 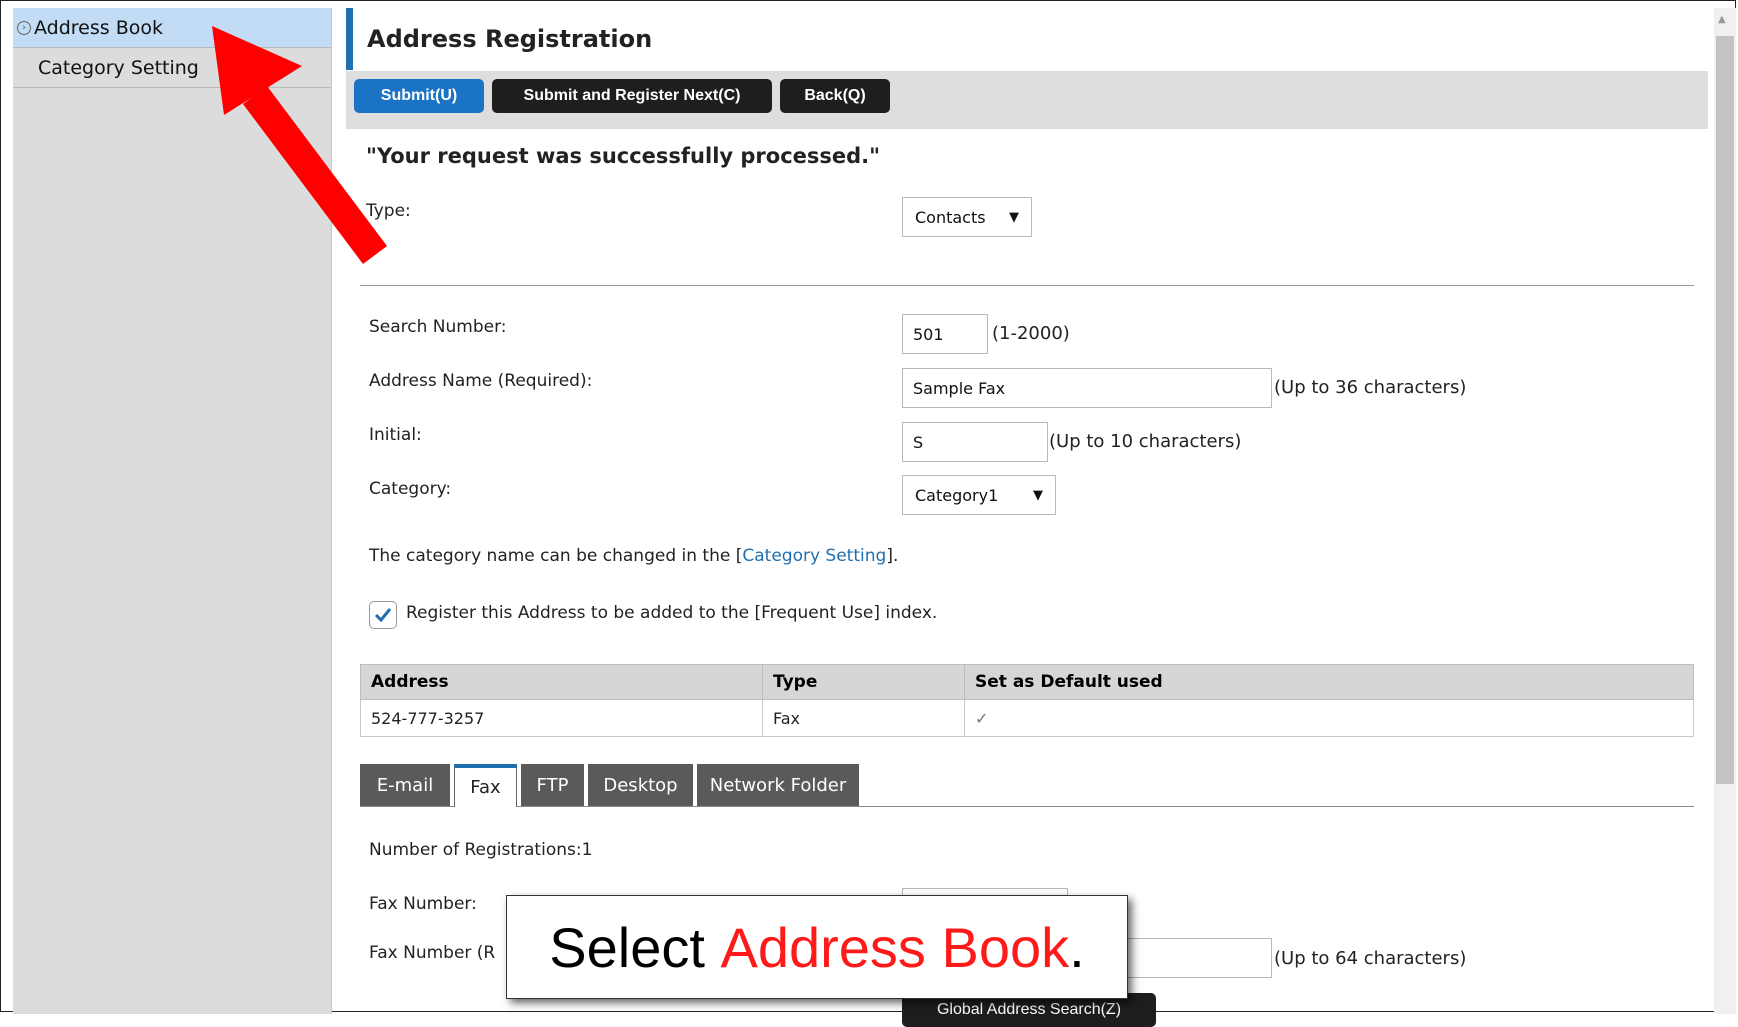 What do you see at coordinates (635, 947) in the screenshot?
I see `caption-prefix: Select` at bounding box center [635, 947].